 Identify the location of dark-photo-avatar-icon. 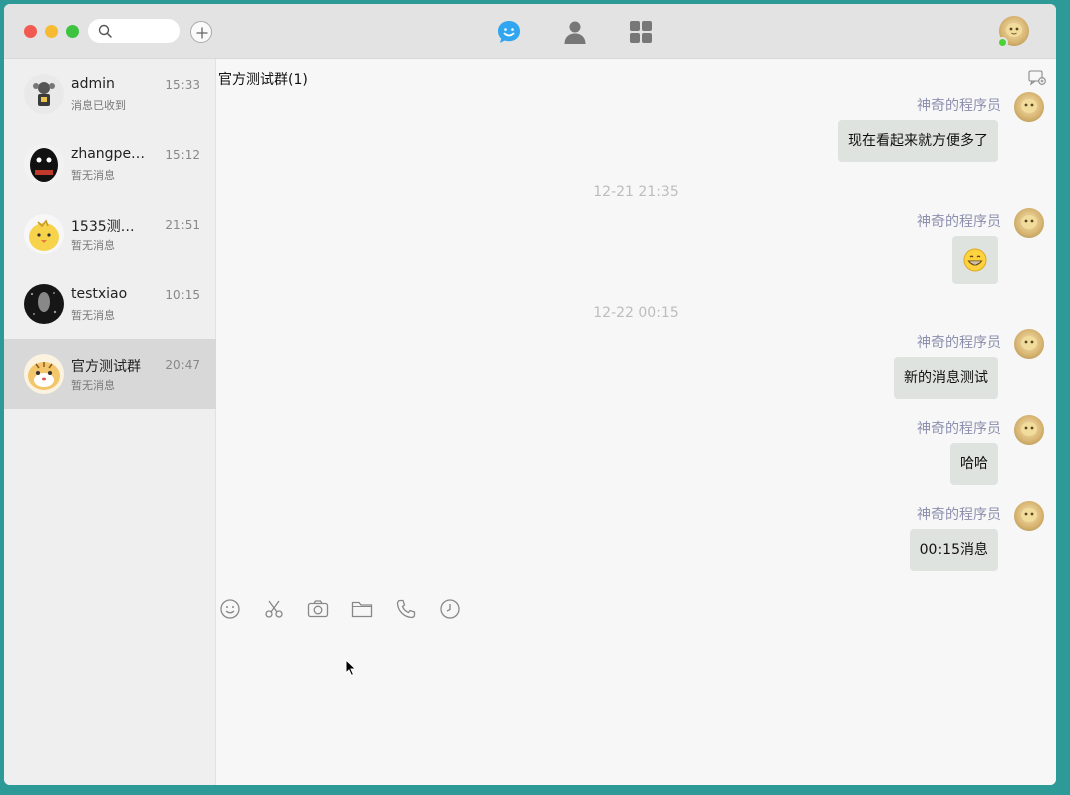
(44, 304).